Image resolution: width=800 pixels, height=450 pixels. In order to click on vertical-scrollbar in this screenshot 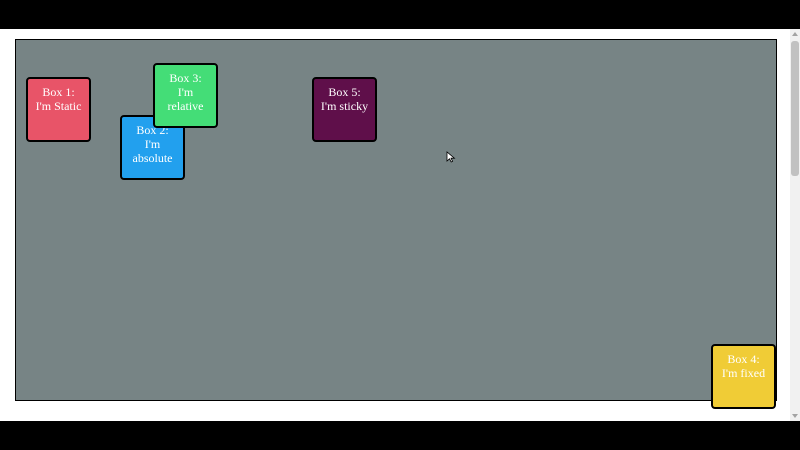, I will do `click(795, 225)`.